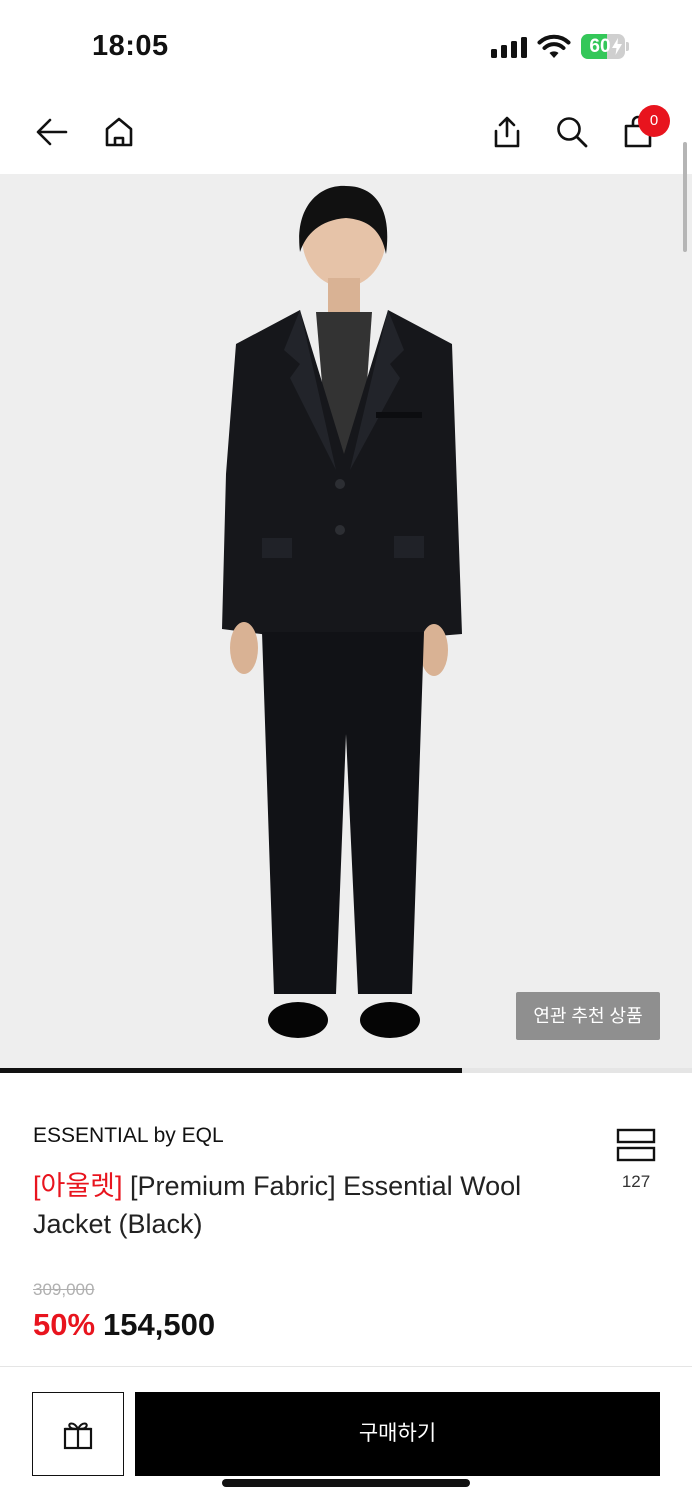  I want to click on cellular-signal-icon, so click(509, 47).